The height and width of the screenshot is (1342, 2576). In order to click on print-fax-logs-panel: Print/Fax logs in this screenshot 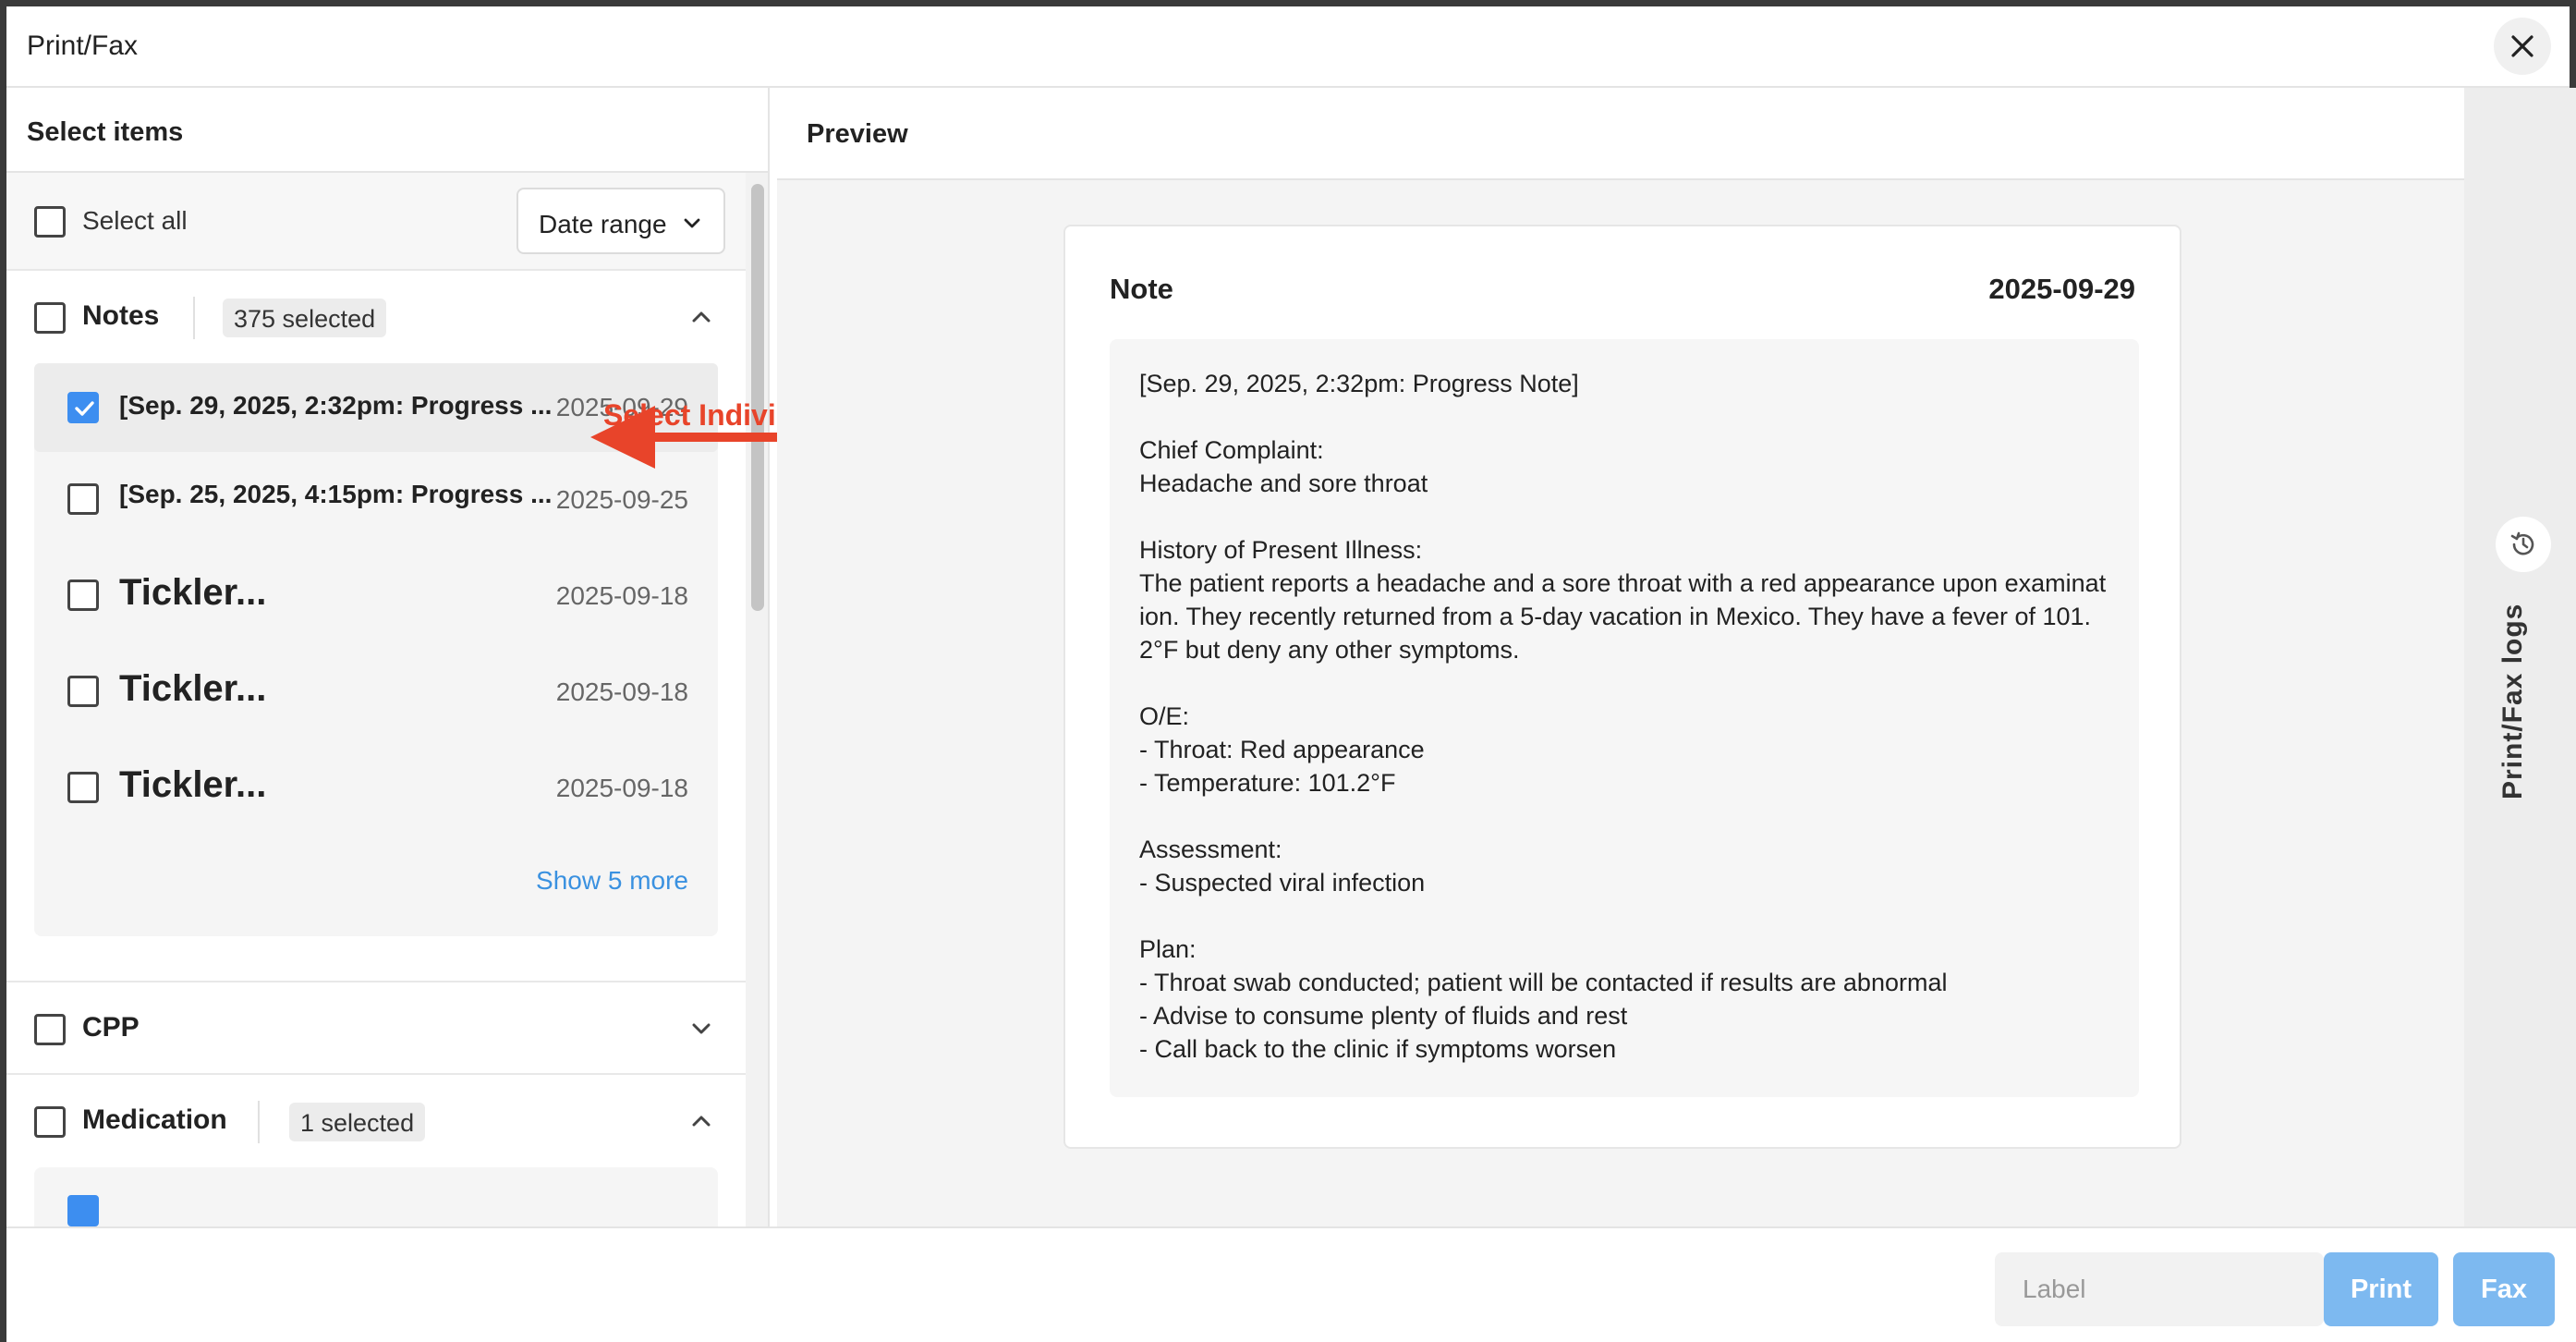, I will do `click(2520, 657)`.